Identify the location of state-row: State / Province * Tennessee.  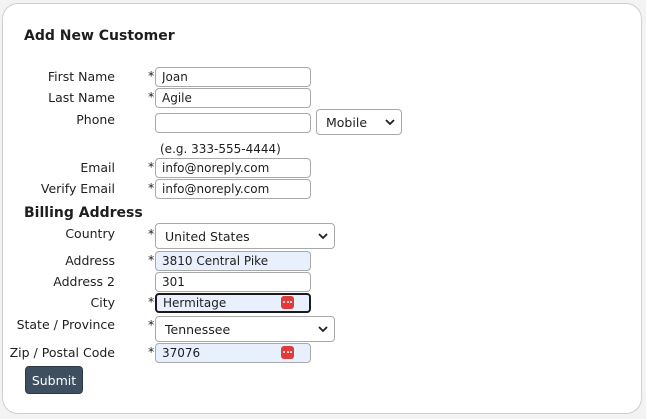
(303, 329).